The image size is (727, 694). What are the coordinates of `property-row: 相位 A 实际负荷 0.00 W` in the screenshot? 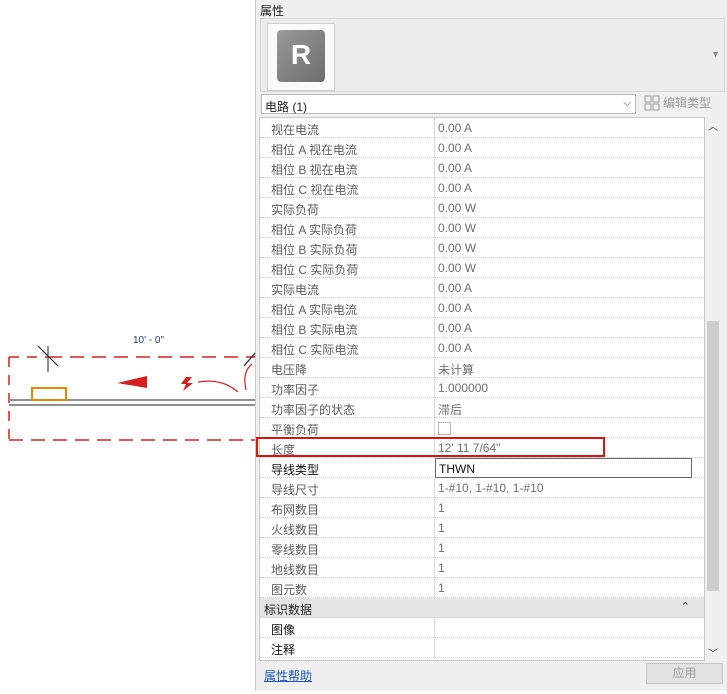 It's located at (482, 228).